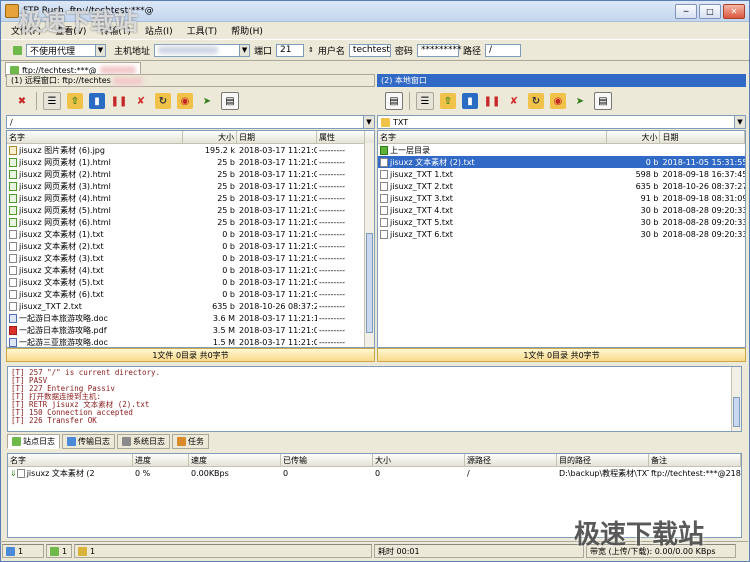 This screenshot has width=750, height=562. What do you see at coordinates (561, 122) in the screenshot?
I see `local-path-select: TXT ▼` at bounding box center [561, 122].